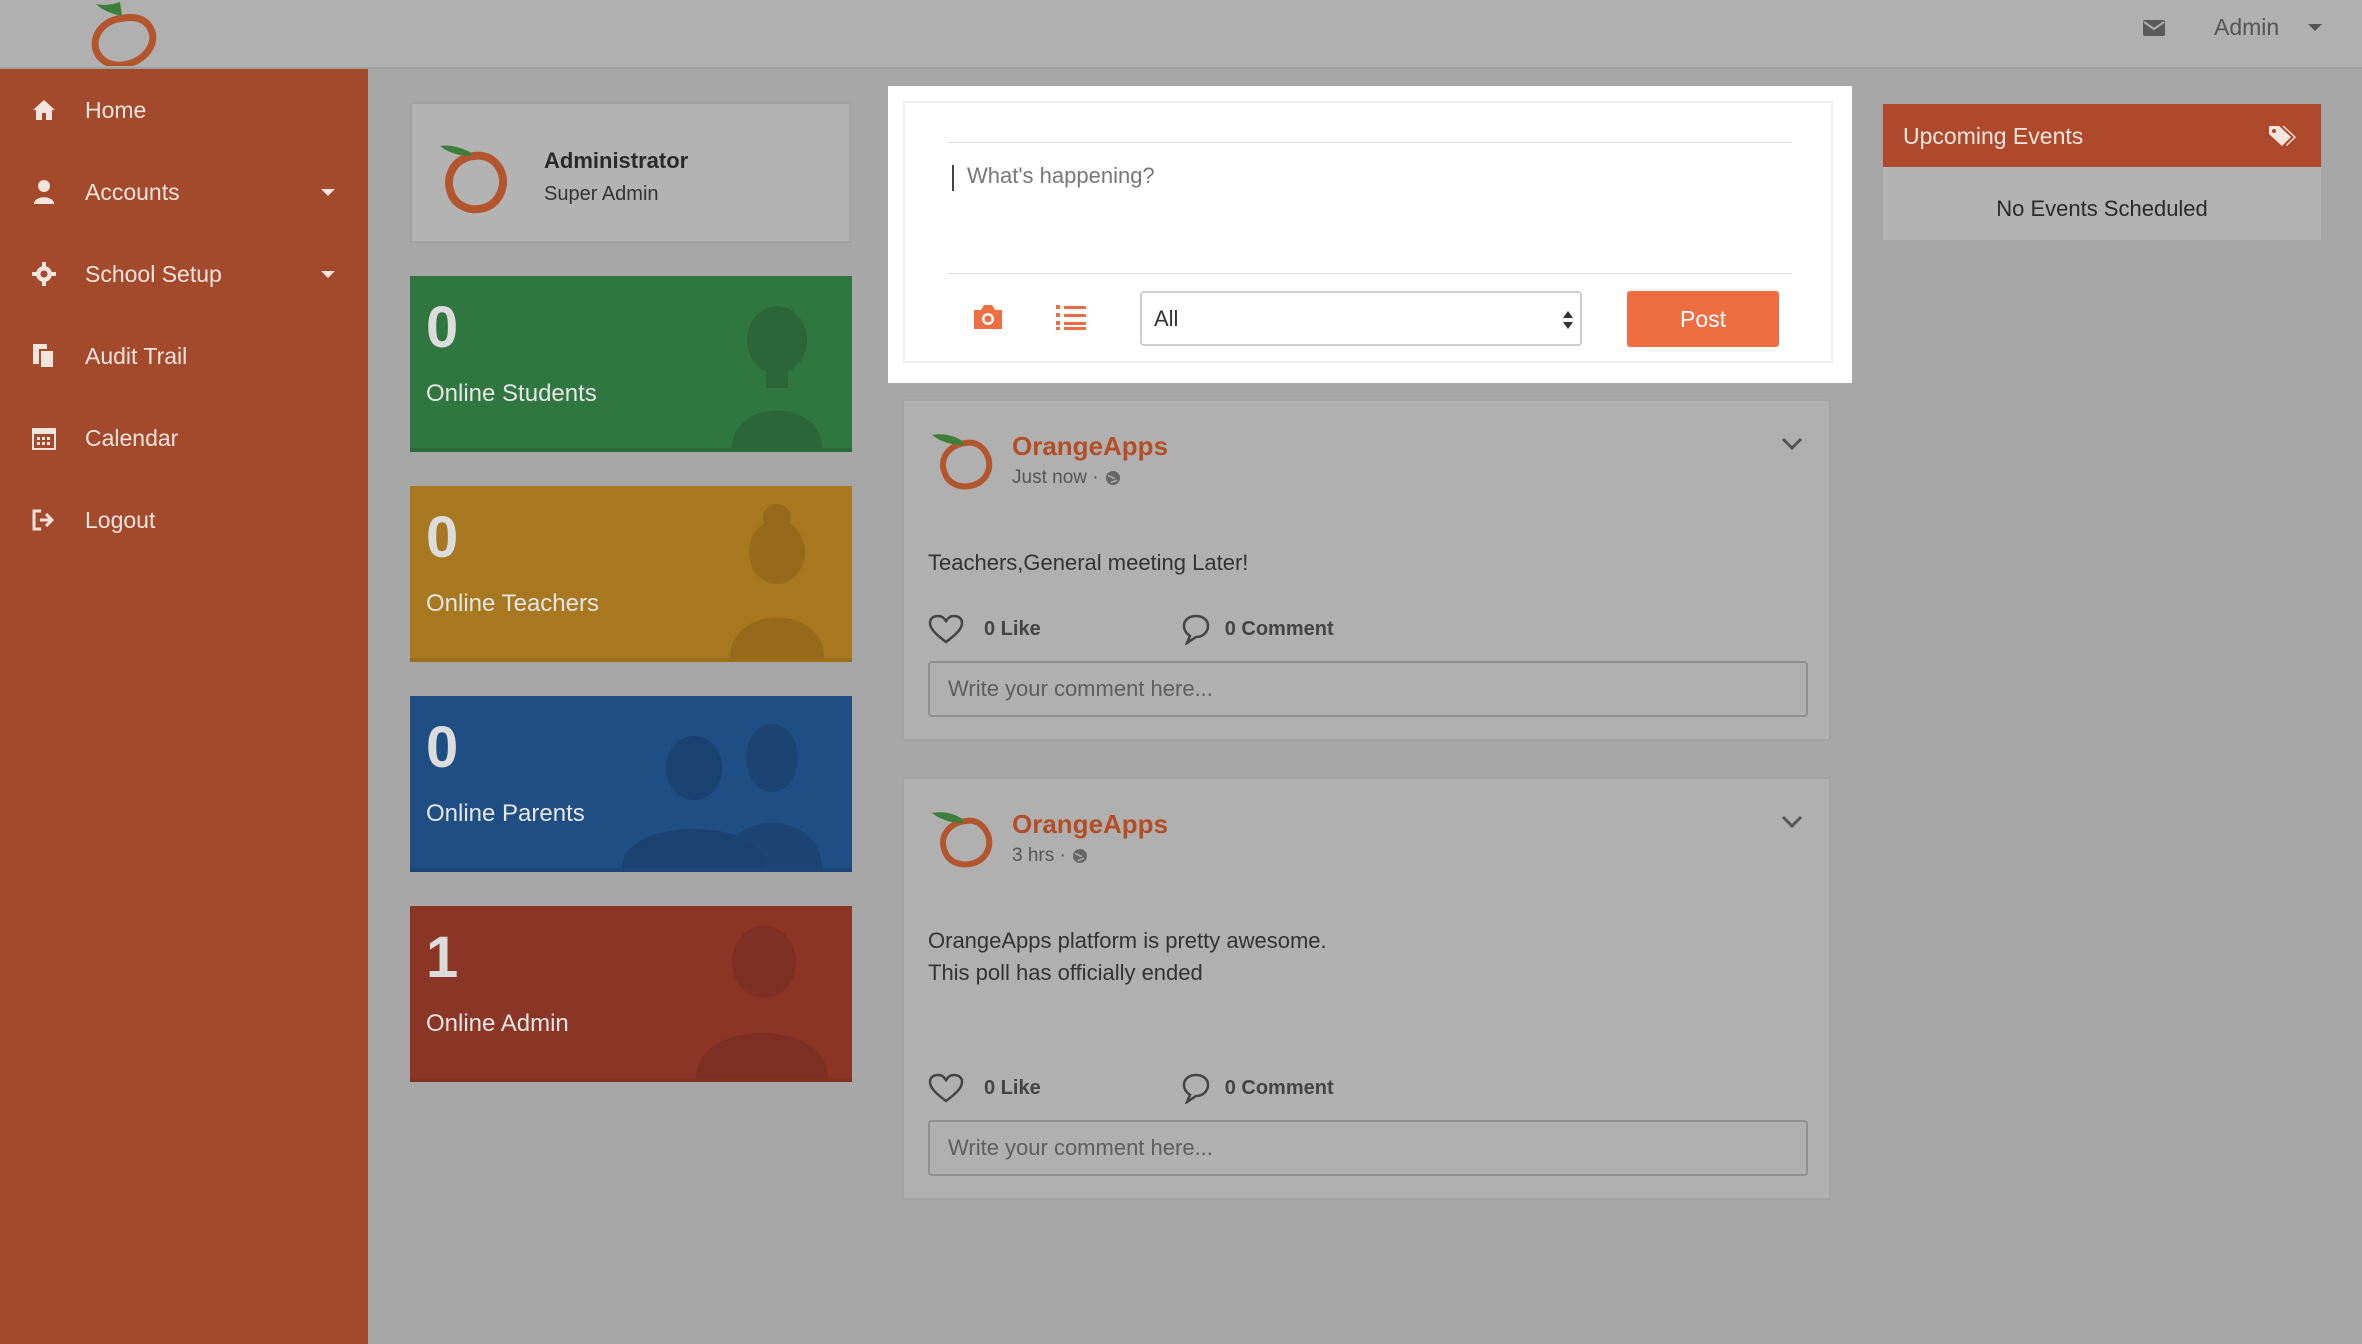 The width and height of the screenshot is (2362, 1344). What do you see at coordinates (2102, 208) in the screenshot?
I see `no-events-text: No Events Scheduled` at bounding box center [2102, 208].